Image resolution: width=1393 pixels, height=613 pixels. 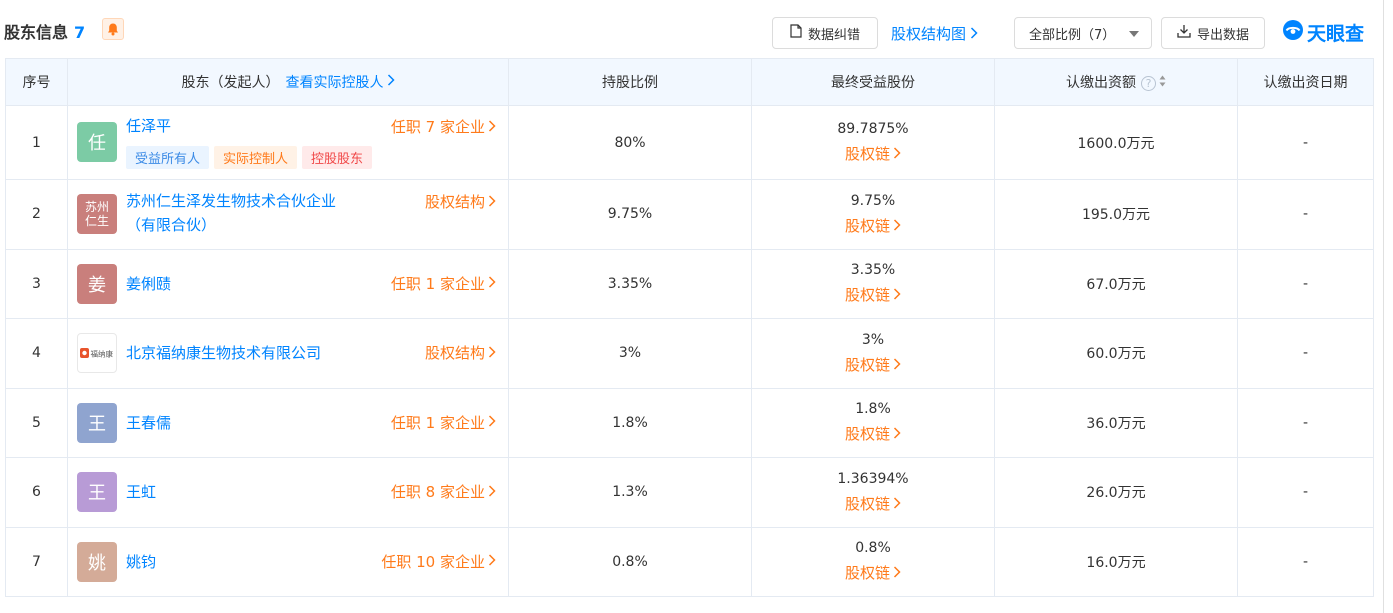 I want to click on row-index: 3, so click(x=36, y=283).